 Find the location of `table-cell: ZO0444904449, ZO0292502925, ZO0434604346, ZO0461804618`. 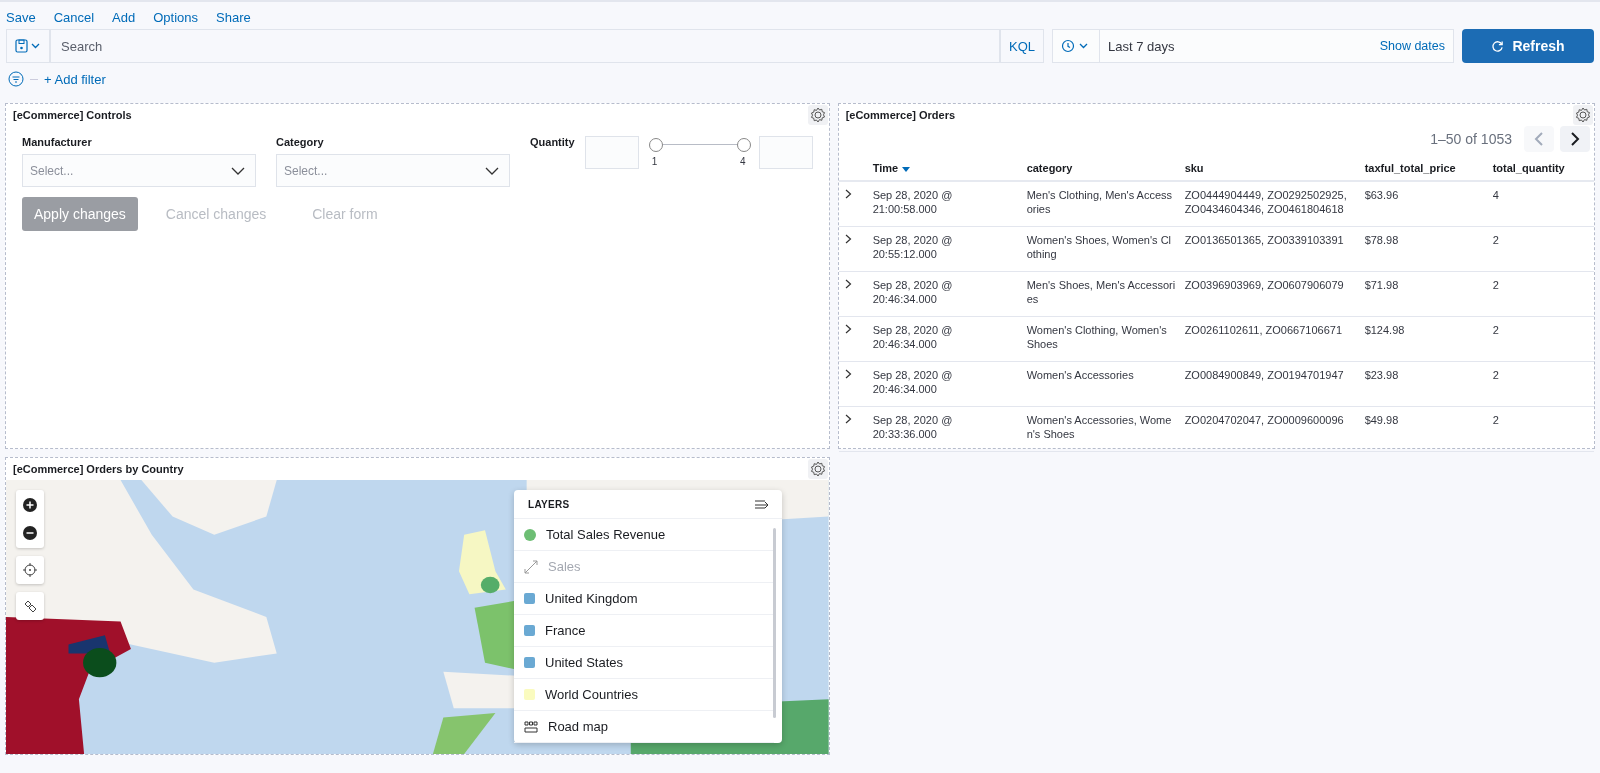

table-cell: ZO0444904449, ZO0292502925, ZO0434604346, ZO0461804618 is located at coordinates (1265, 202).